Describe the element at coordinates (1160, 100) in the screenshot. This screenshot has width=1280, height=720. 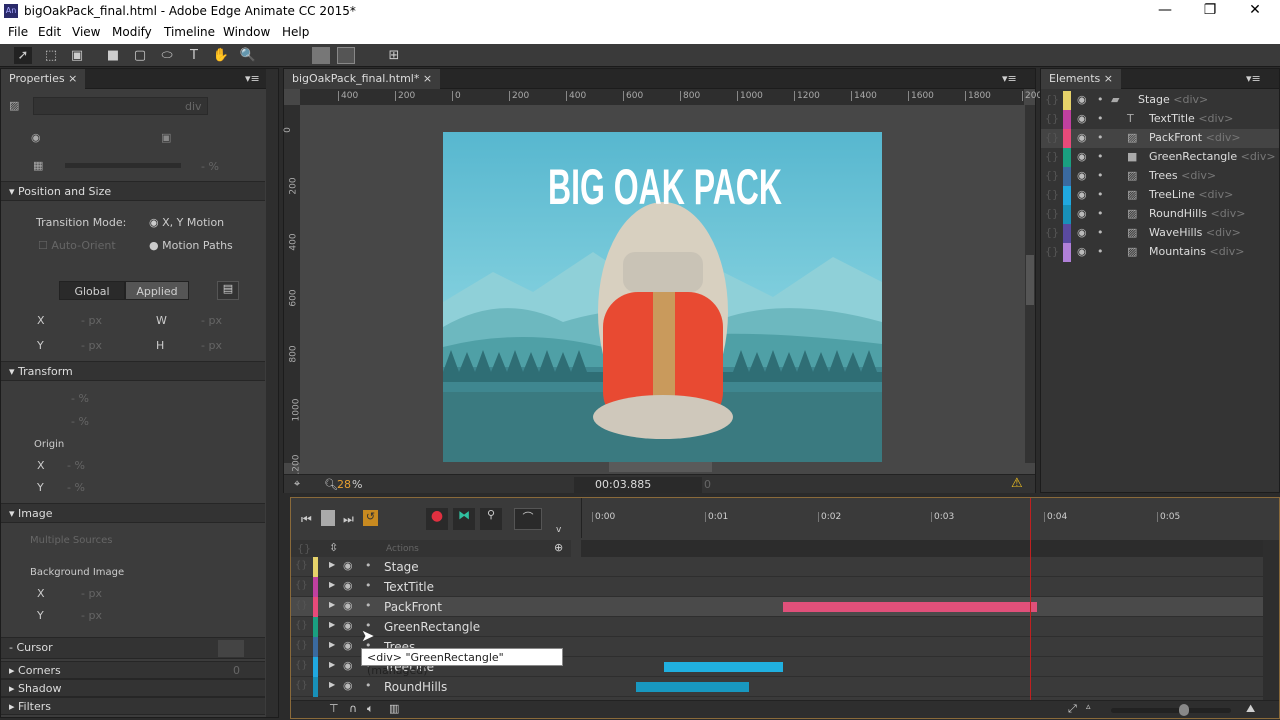
I see `element-row-stage: {} ◉ • ▰ Stage <div>` at that location.